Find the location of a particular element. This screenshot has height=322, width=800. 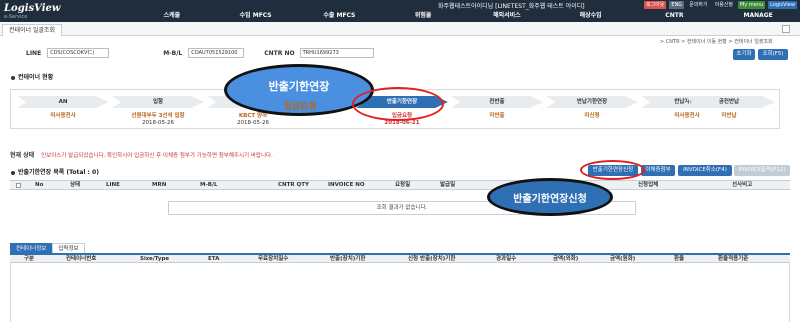

tab-container-info: 컨테이너정보 is located at coordinates (31, 248).